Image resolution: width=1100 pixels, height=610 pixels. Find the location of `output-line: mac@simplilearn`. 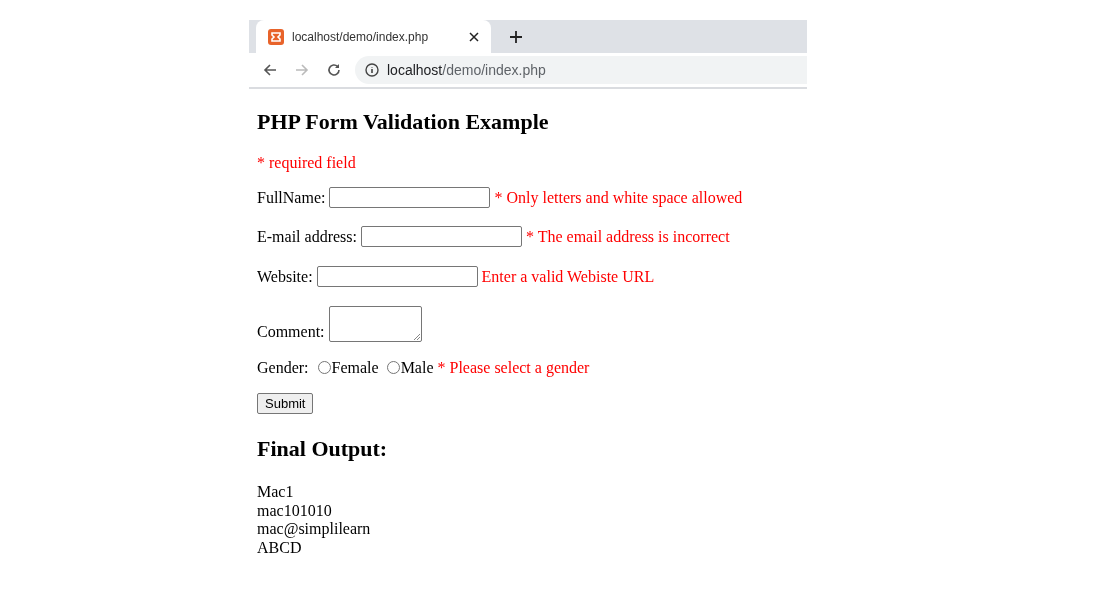

output-line: mac@simplilearn is located at coordinates (314, 529).